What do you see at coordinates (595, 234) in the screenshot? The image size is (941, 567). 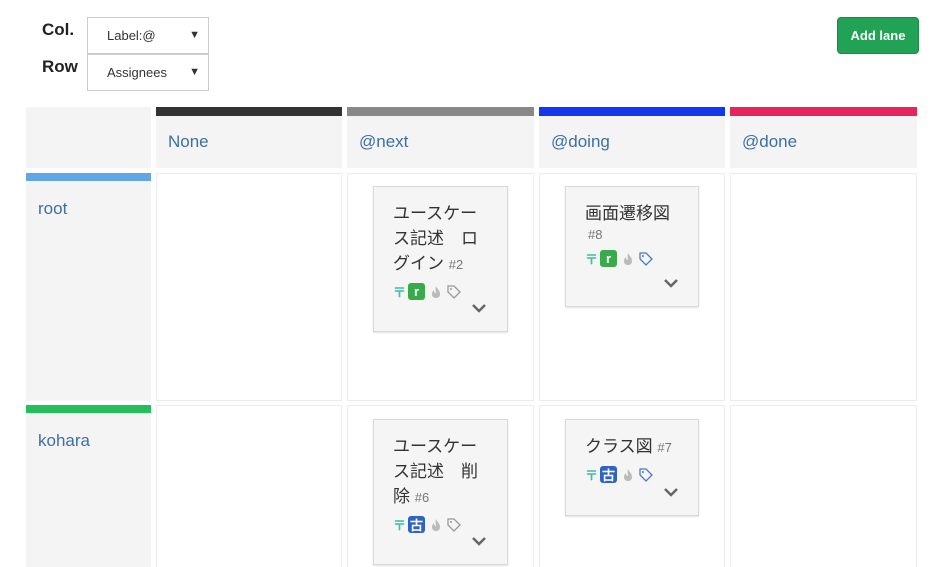 I see `issue-number: #8` at bounding box center [595, 234].